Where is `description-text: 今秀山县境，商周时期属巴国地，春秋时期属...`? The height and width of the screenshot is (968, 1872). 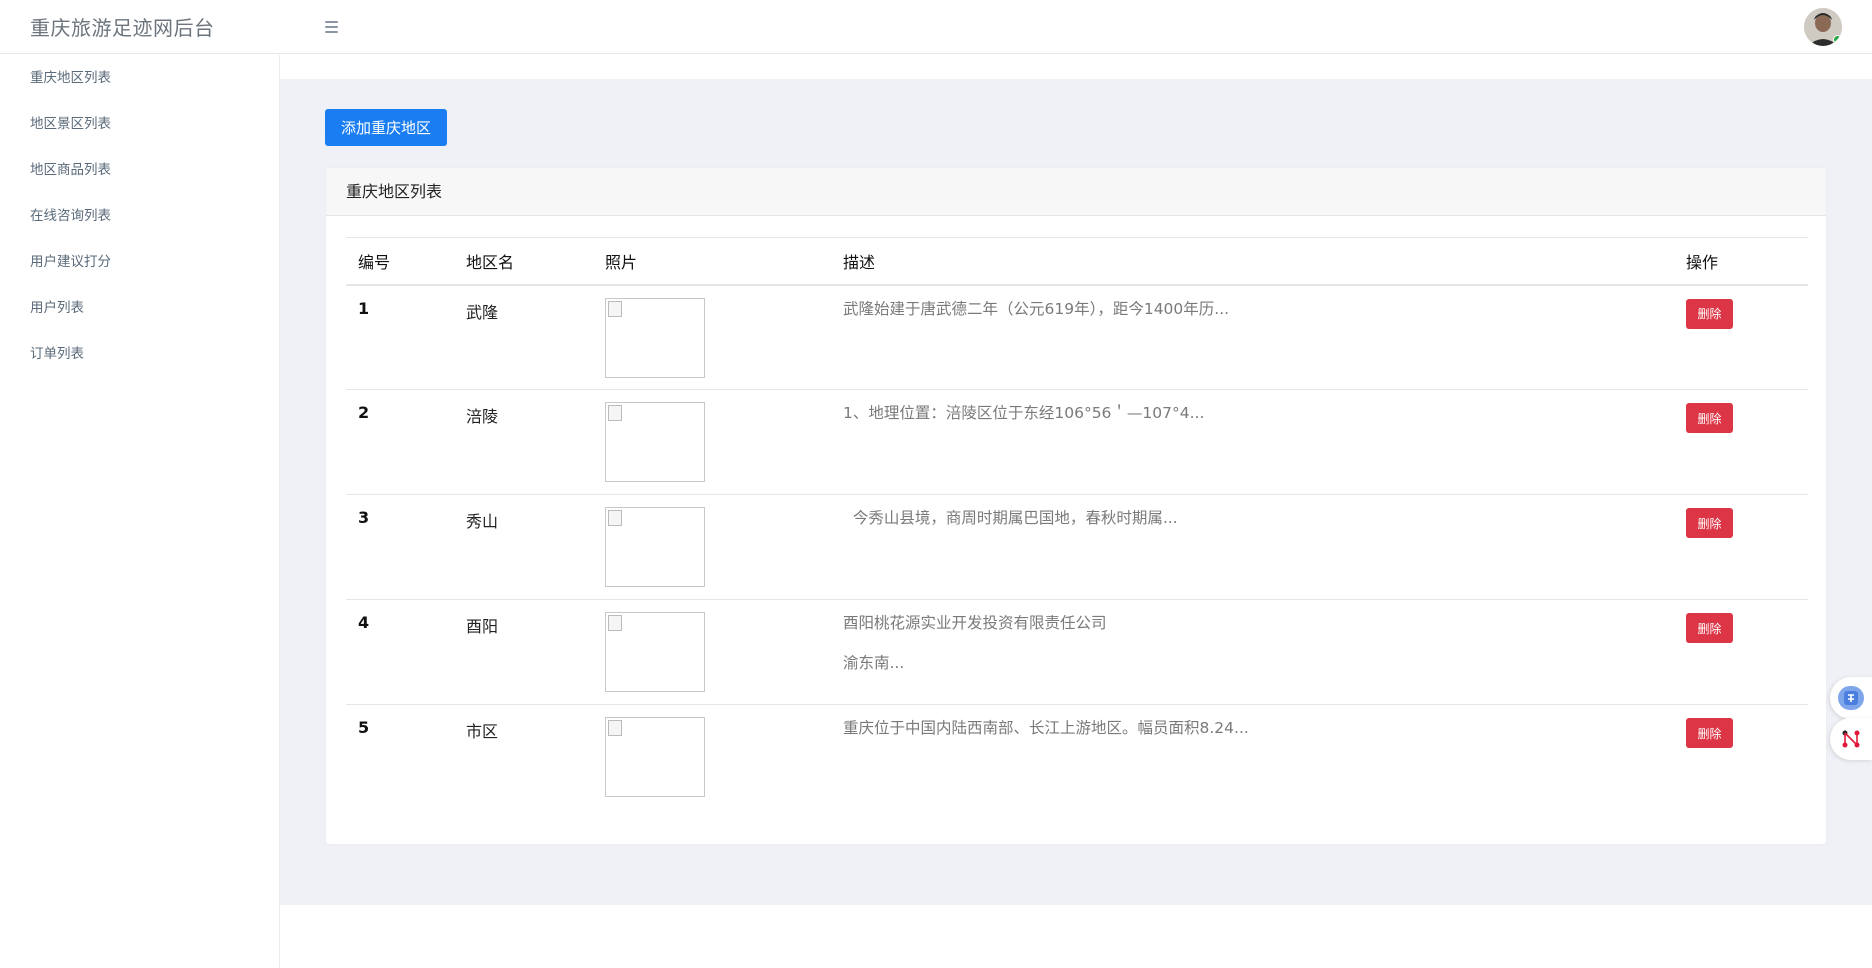 description-text: 今秀山县境，商周时期属巴国地，春秋时期属... is located at coordinates (1010, 518).